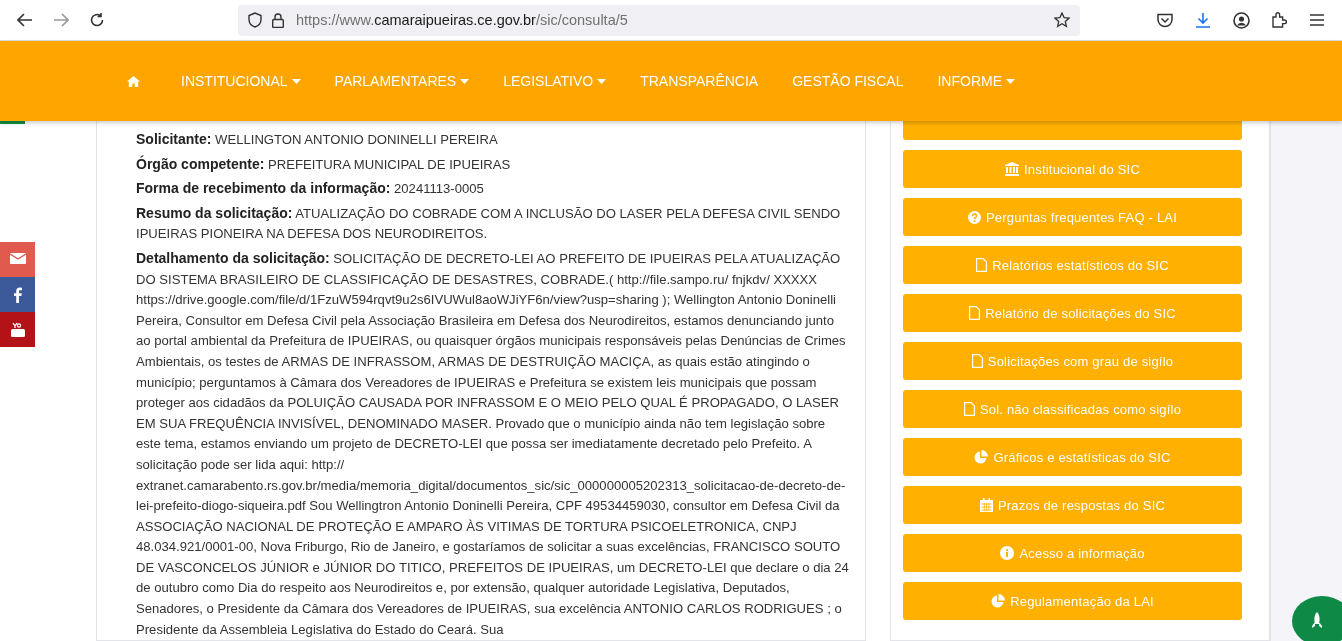  Describe the element at coordinates (493, 140) in the screenshot. I see `request-field: Solicitante: WELLINGTON ANTONIO DONINELLI PEREIRA` at that location.